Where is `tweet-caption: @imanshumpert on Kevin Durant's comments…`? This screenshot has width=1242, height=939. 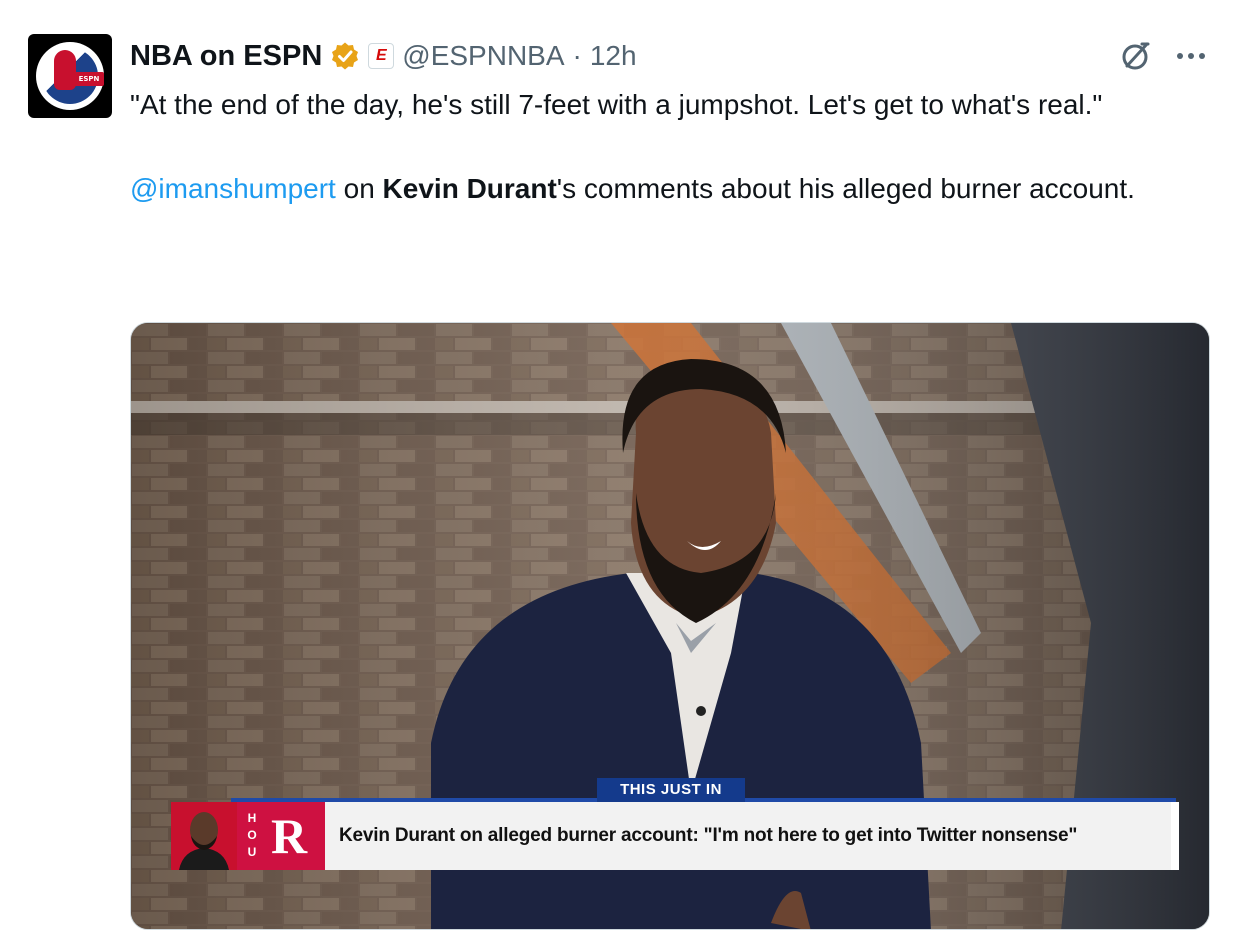 tweet-caption: @imanshumpert on Kevin Durant's comments… is located at coordinates (660, 189).